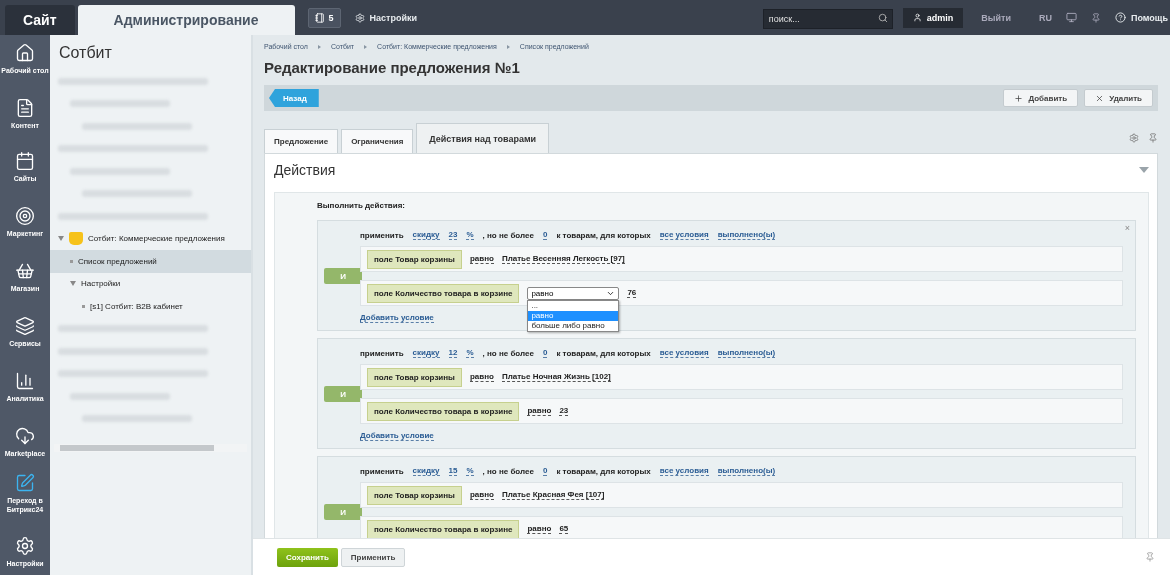 This screenshot has height=575, width=1170. What do you see at coordinates (453, 235) in the screenshot?
I see `parameter-link: 23` at bounding box center [453, 235].